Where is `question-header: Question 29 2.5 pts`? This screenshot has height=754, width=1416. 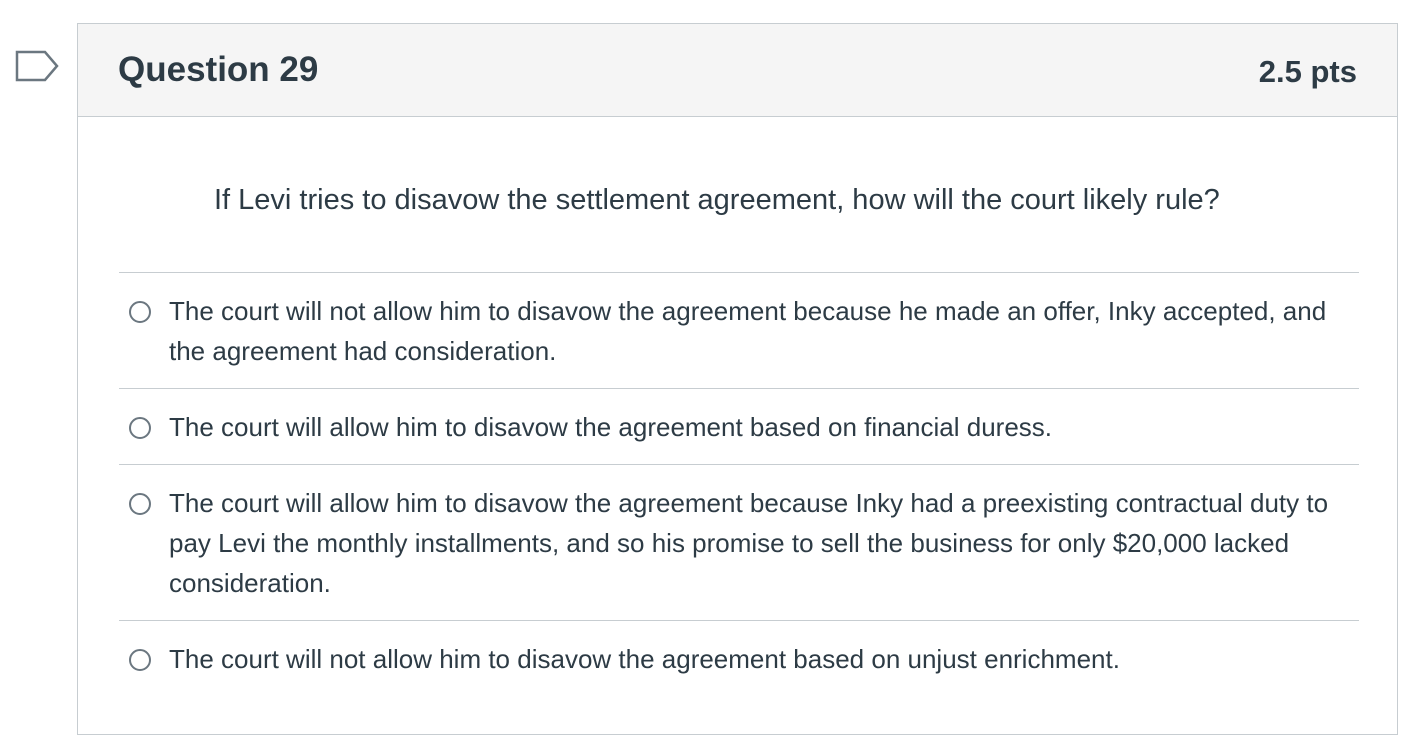 question-header: Question 29 2.5 pts is located at coordinates (737, 70).